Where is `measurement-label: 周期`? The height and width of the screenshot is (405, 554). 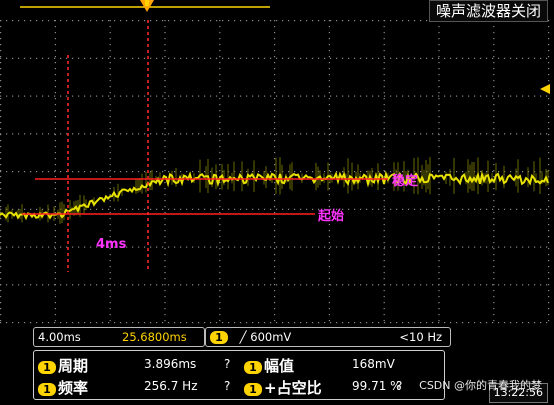
measurement-label: 周期 is located at coordinates (73, 366).